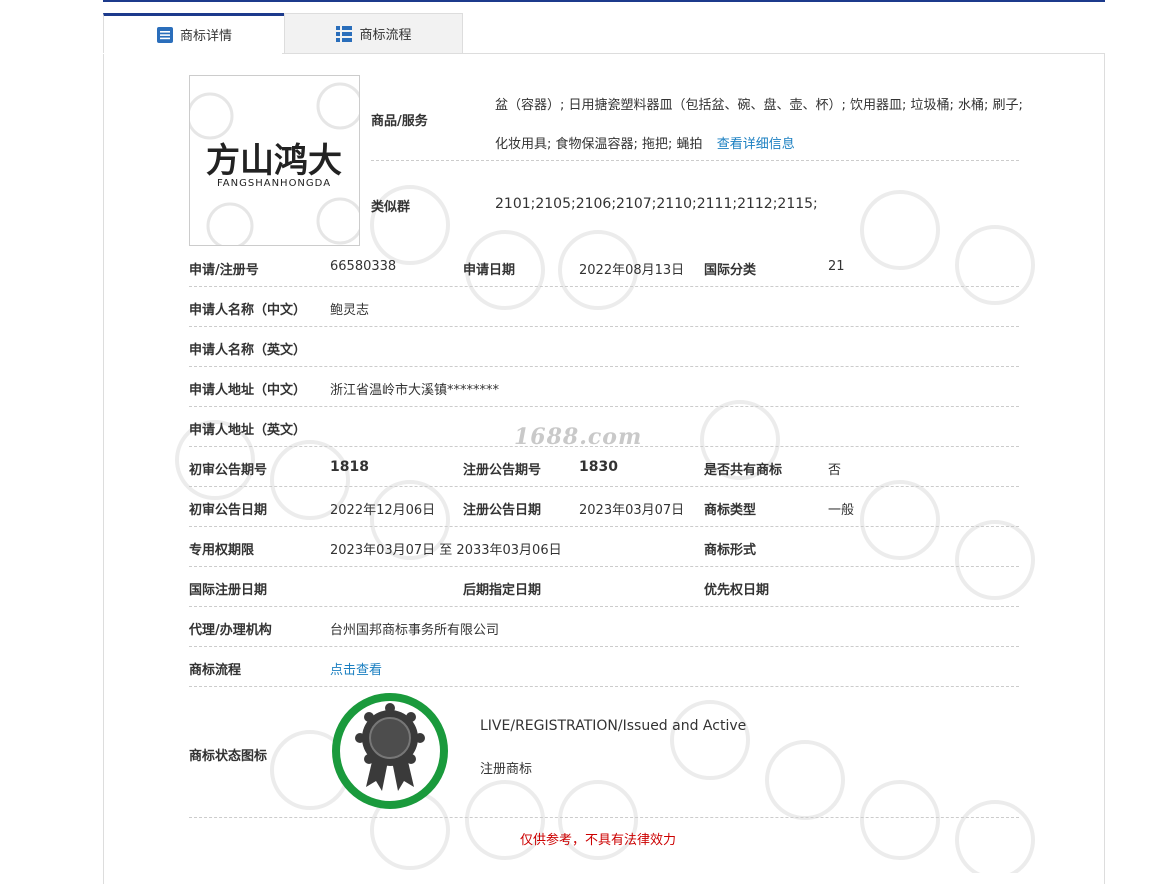 The image size is (1163, 884). I want to click on trademark-form-label: 商标形式, so click(730, 550).